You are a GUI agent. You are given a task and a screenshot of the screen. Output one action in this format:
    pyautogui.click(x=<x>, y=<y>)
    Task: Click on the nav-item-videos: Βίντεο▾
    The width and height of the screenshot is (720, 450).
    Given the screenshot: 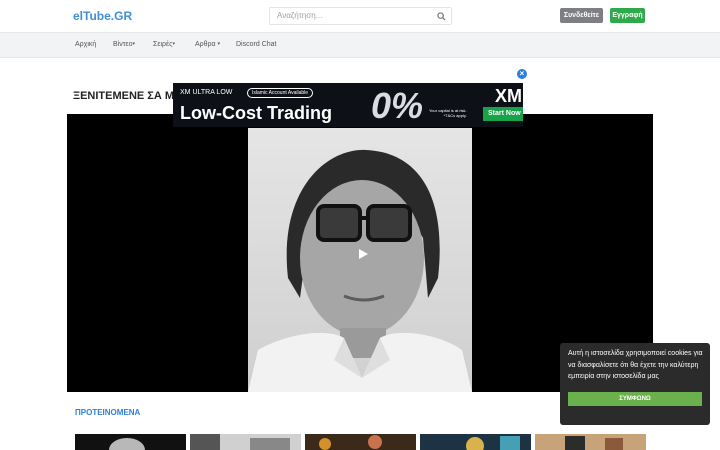 What is the action you would take?
    pyautogui.click(x=124, y=44)
    